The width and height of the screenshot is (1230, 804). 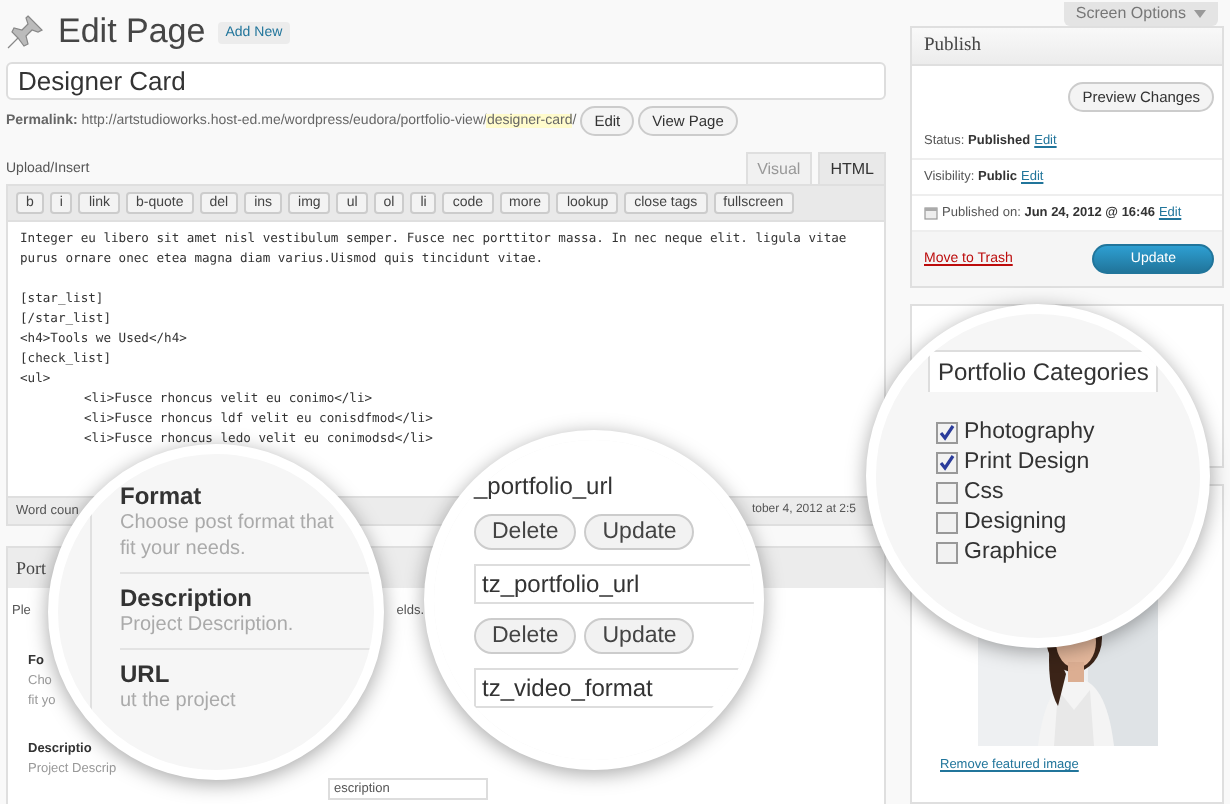 I want to click on panel-title: Publish, so click(x=1067, y=47).